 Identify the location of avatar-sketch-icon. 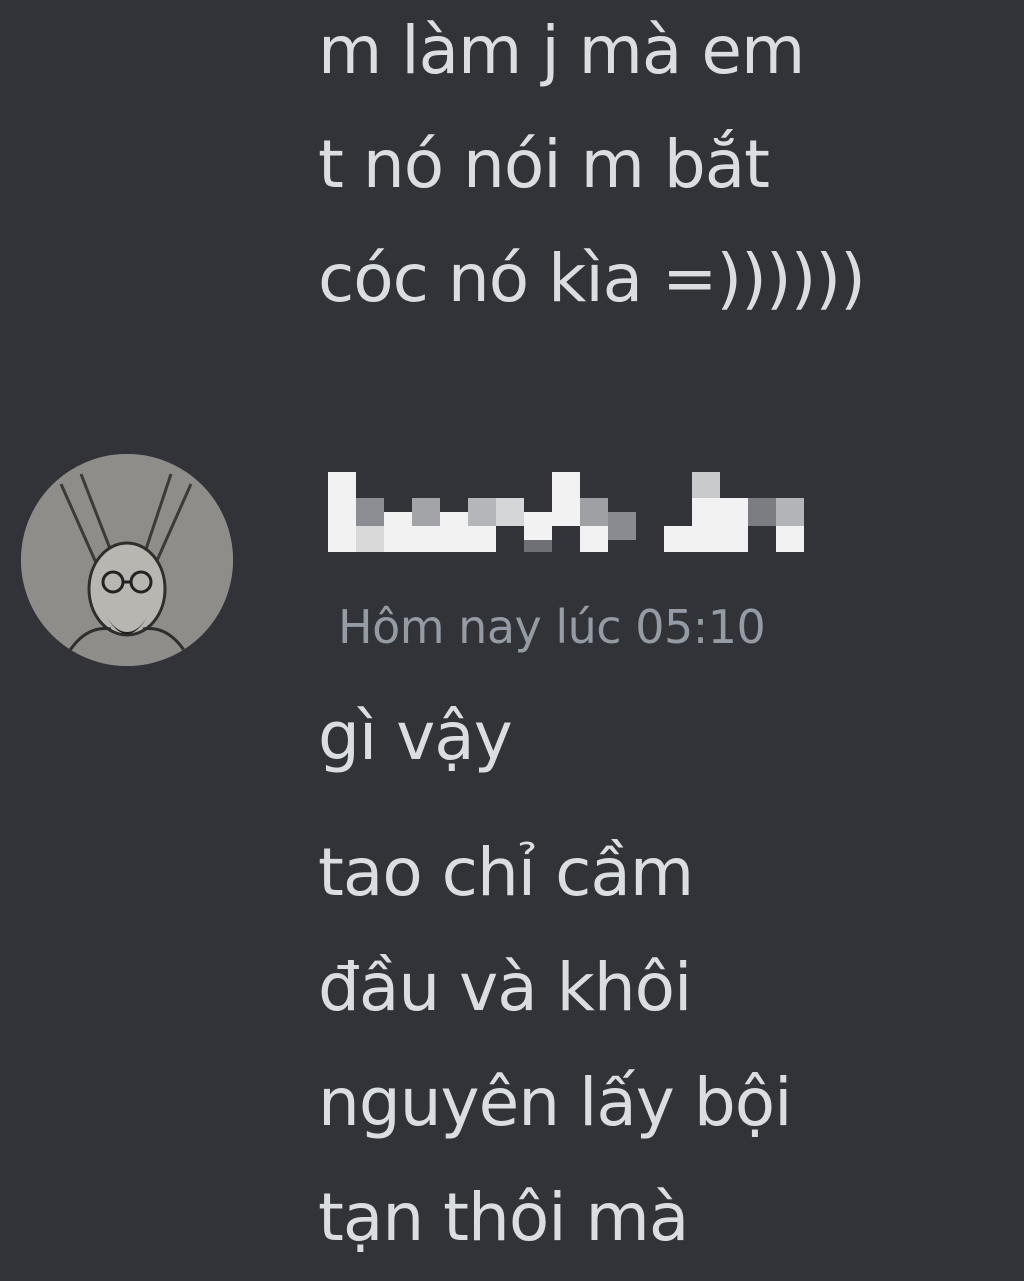
(127, 560).